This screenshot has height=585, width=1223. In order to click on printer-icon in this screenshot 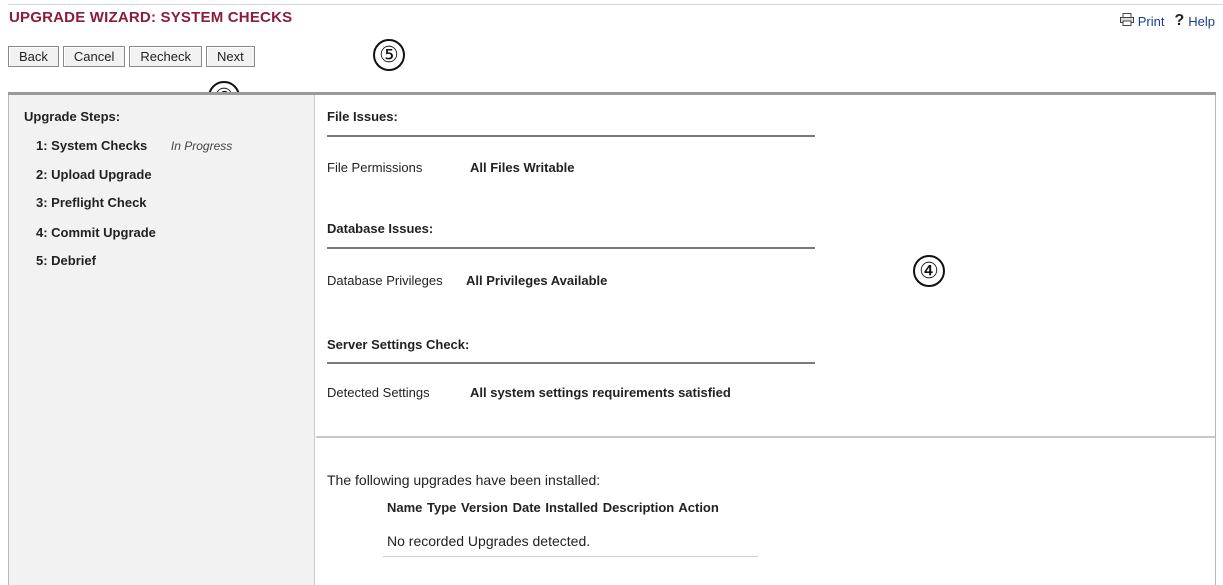, I will do `click(1126, 21)`.